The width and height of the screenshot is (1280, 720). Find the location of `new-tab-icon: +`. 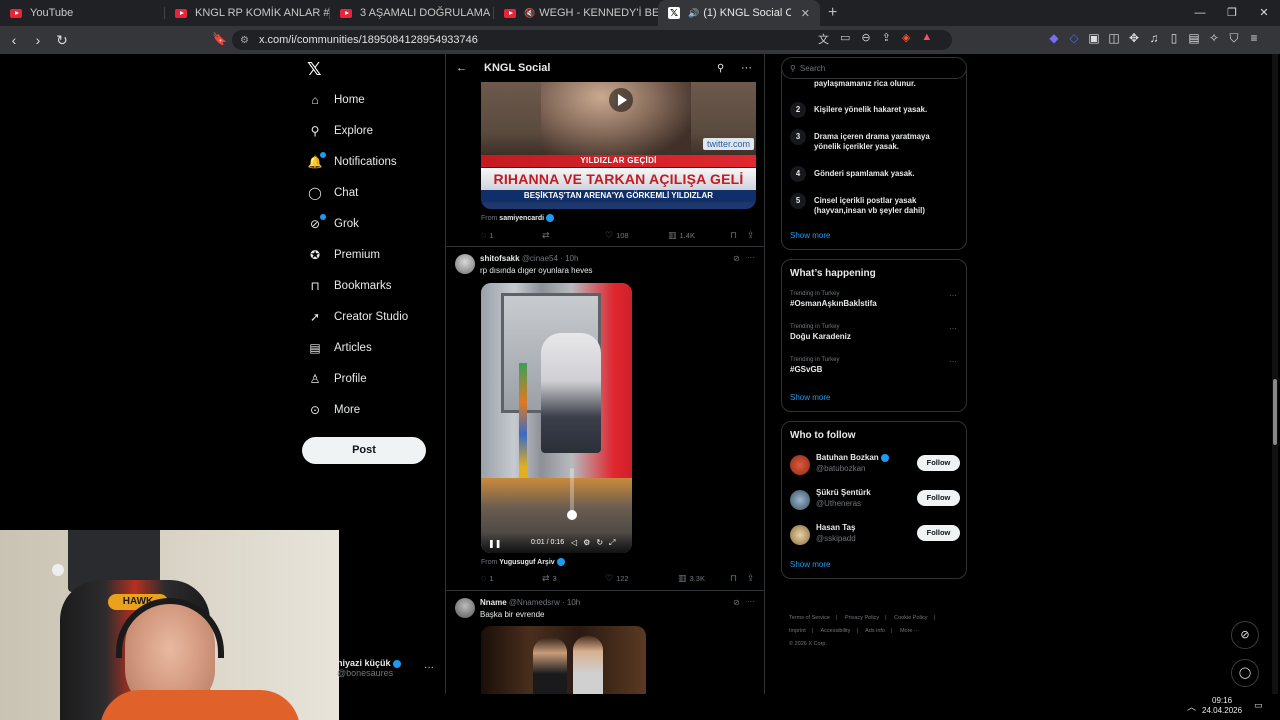

new-tab-icon: + is located at coordinates (832, 13).